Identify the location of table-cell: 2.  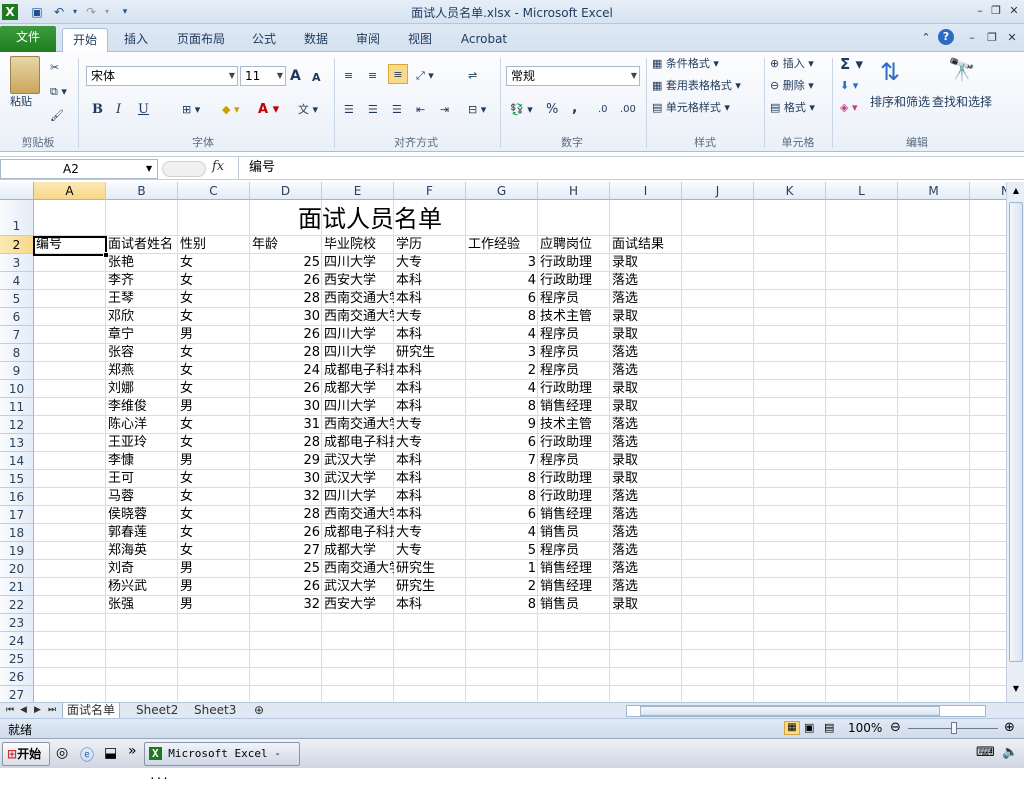
(502, 587).